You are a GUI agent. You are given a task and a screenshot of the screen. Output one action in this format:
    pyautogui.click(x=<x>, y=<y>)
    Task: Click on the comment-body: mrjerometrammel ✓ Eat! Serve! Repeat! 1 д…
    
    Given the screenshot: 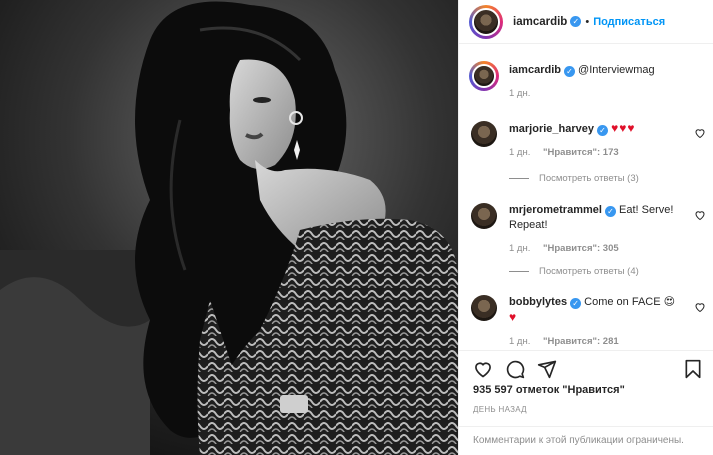 What is the action you would take?
    pyautogui.click(x=596, y=229)
    